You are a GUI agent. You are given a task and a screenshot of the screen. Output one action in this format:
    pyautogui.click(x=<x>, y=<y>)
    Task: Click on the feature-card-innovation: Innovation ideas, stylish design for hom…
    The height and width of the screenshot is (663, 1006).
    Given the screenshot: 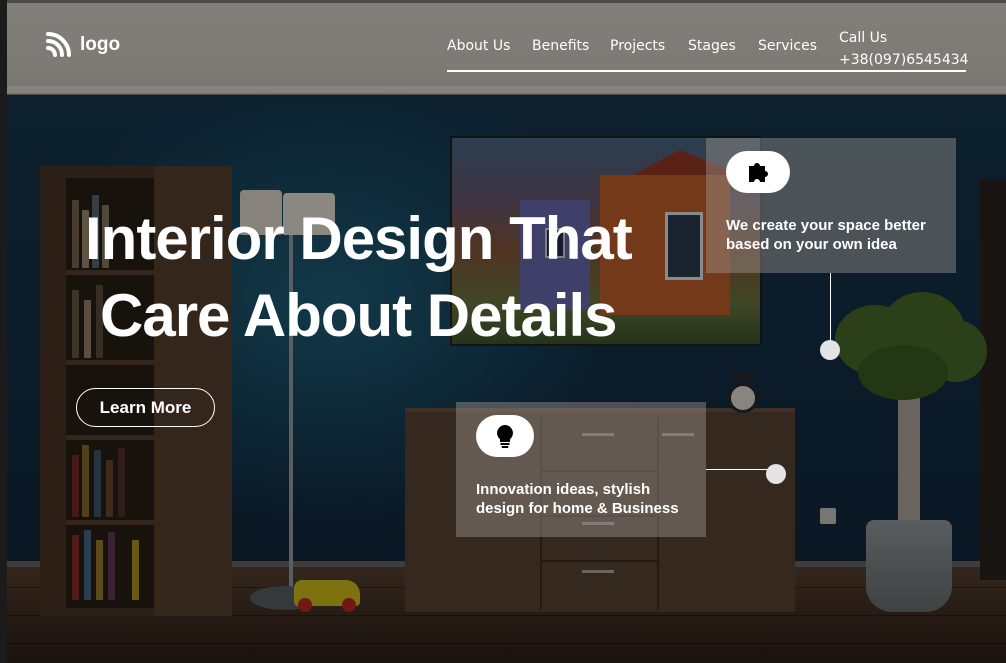 What is the action you would take?
    pyautogui.click(x=581, y=469)
    